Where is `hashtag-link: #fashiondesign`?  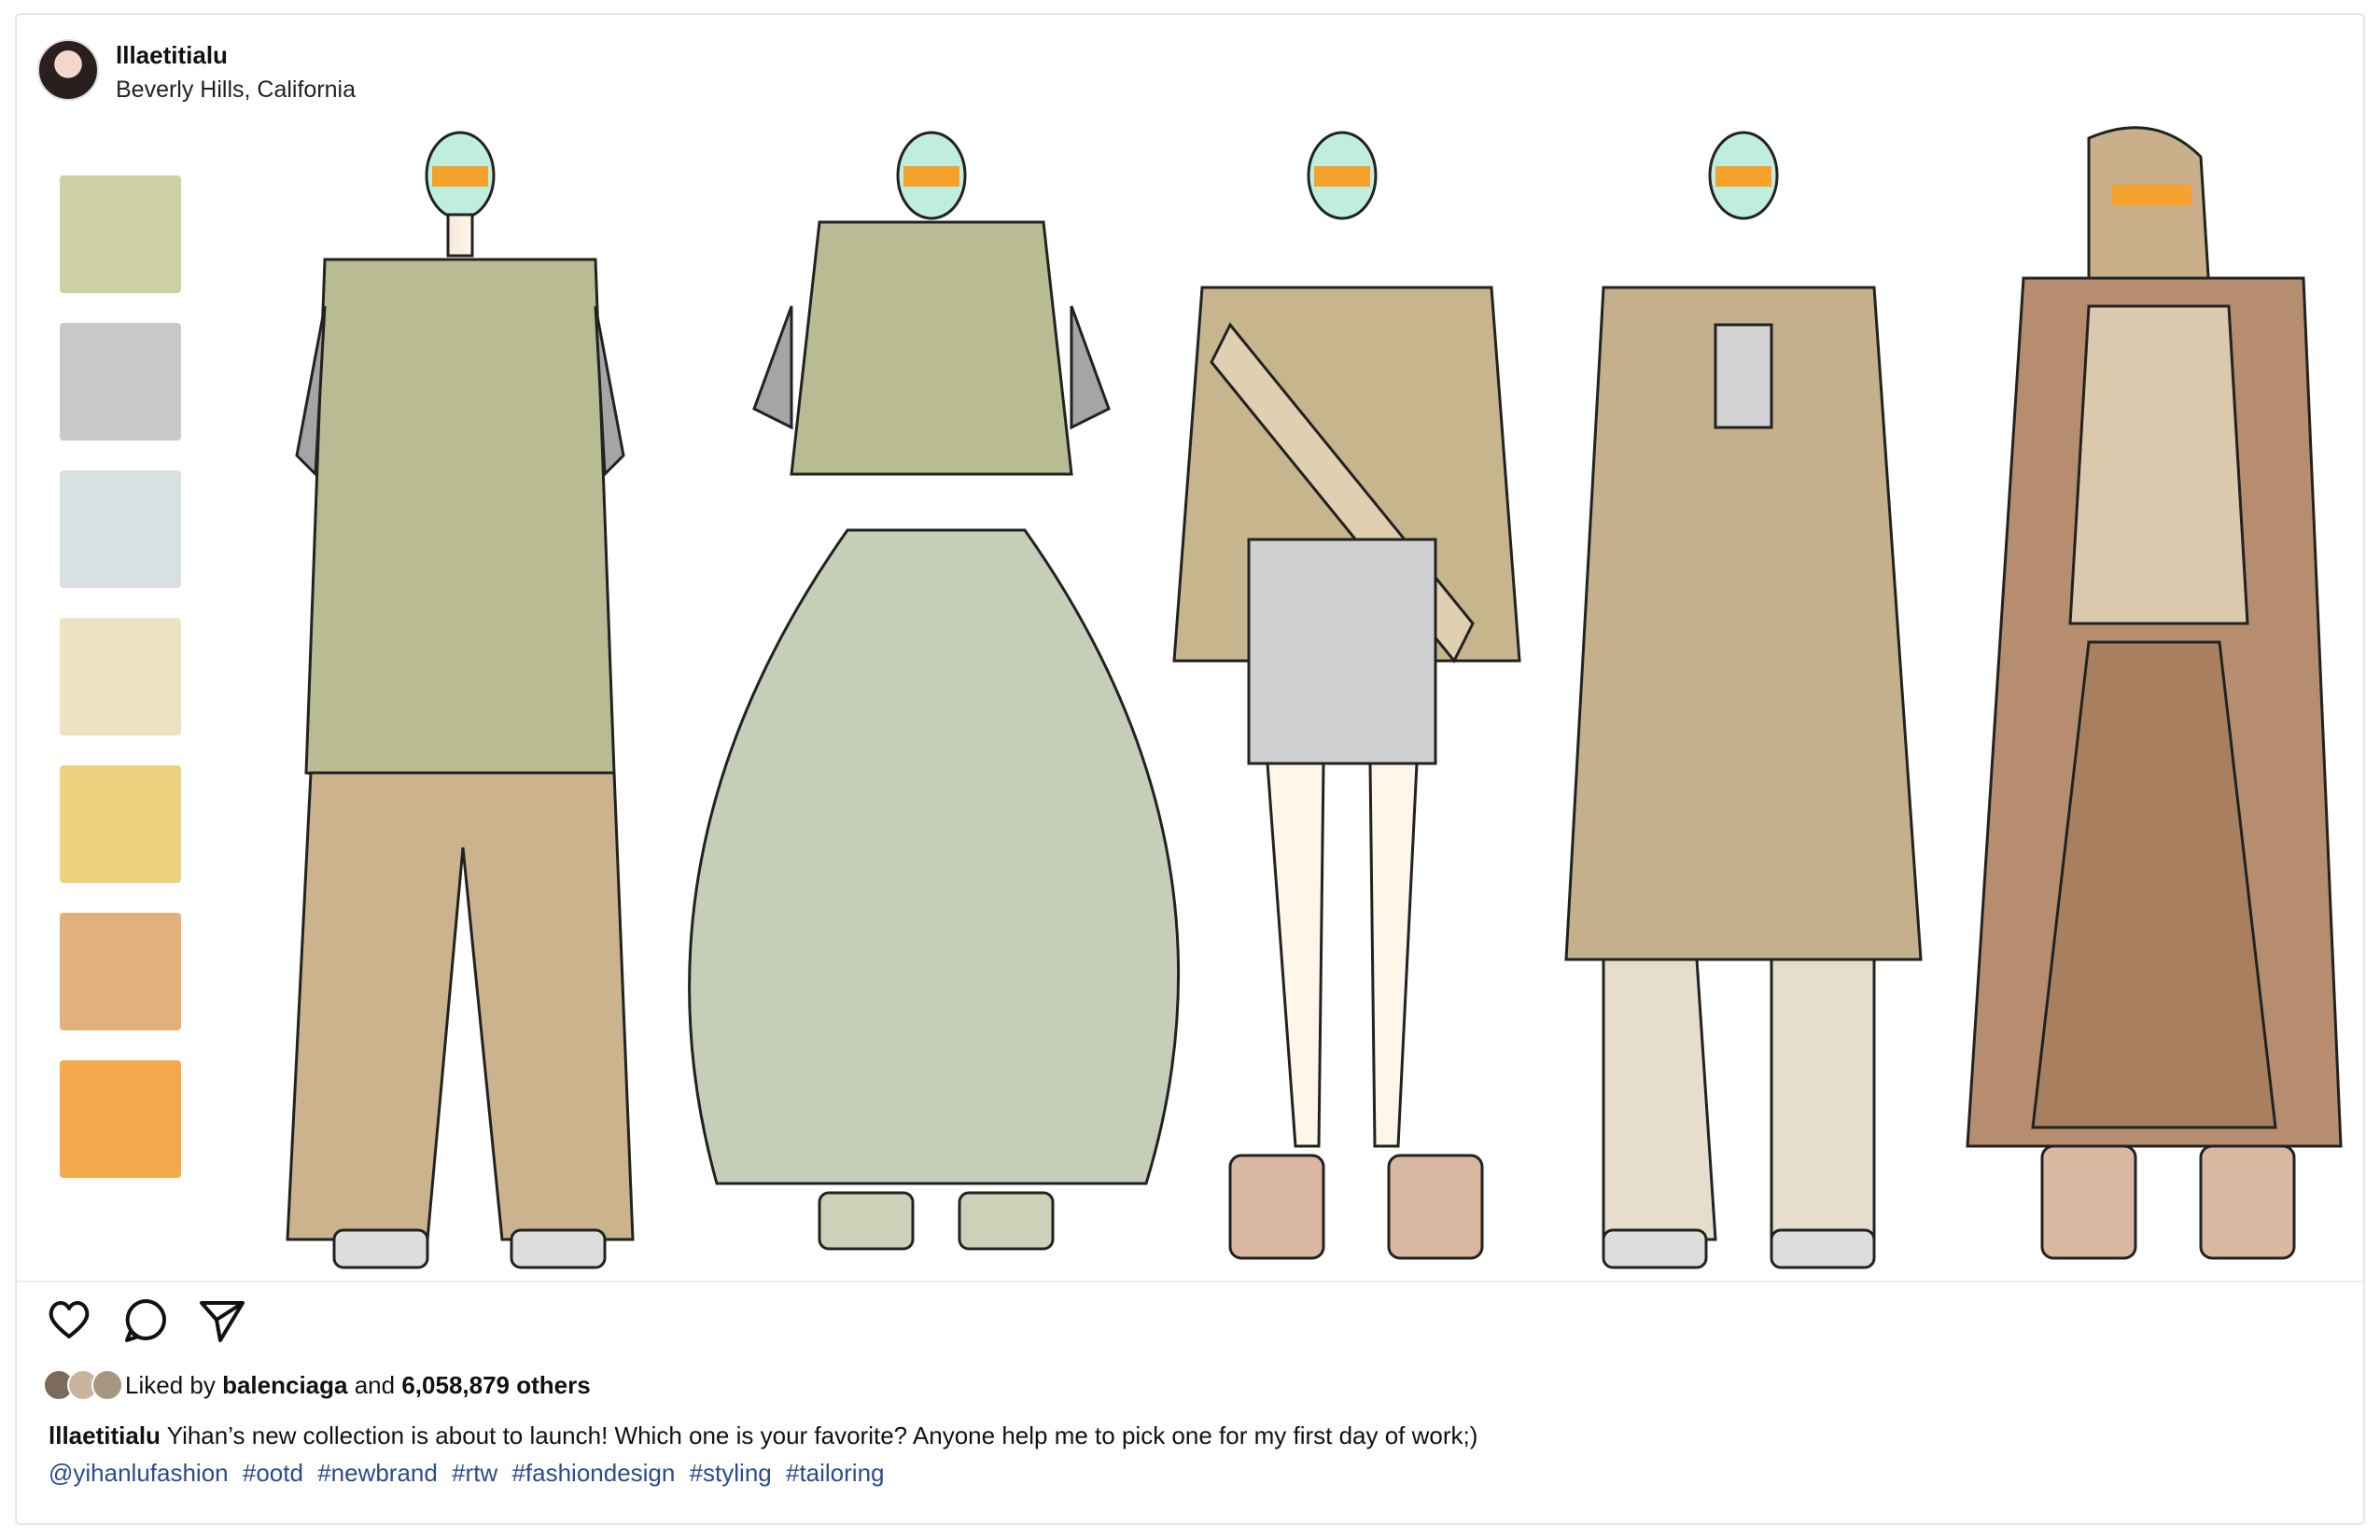 hashtag-link: #fashiondesign is located at coordinates (593, 1473).